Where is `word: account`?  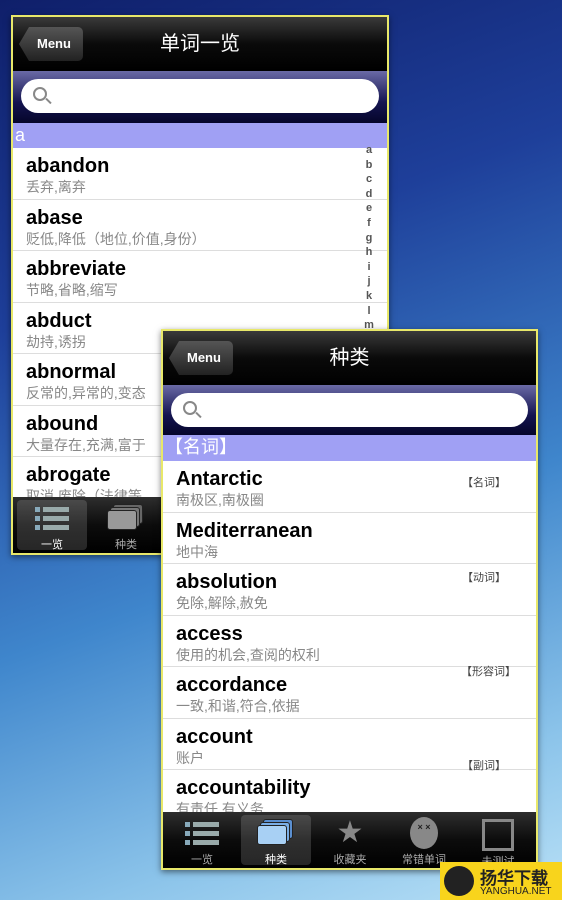 word: account is located at coordinates (214, 736).